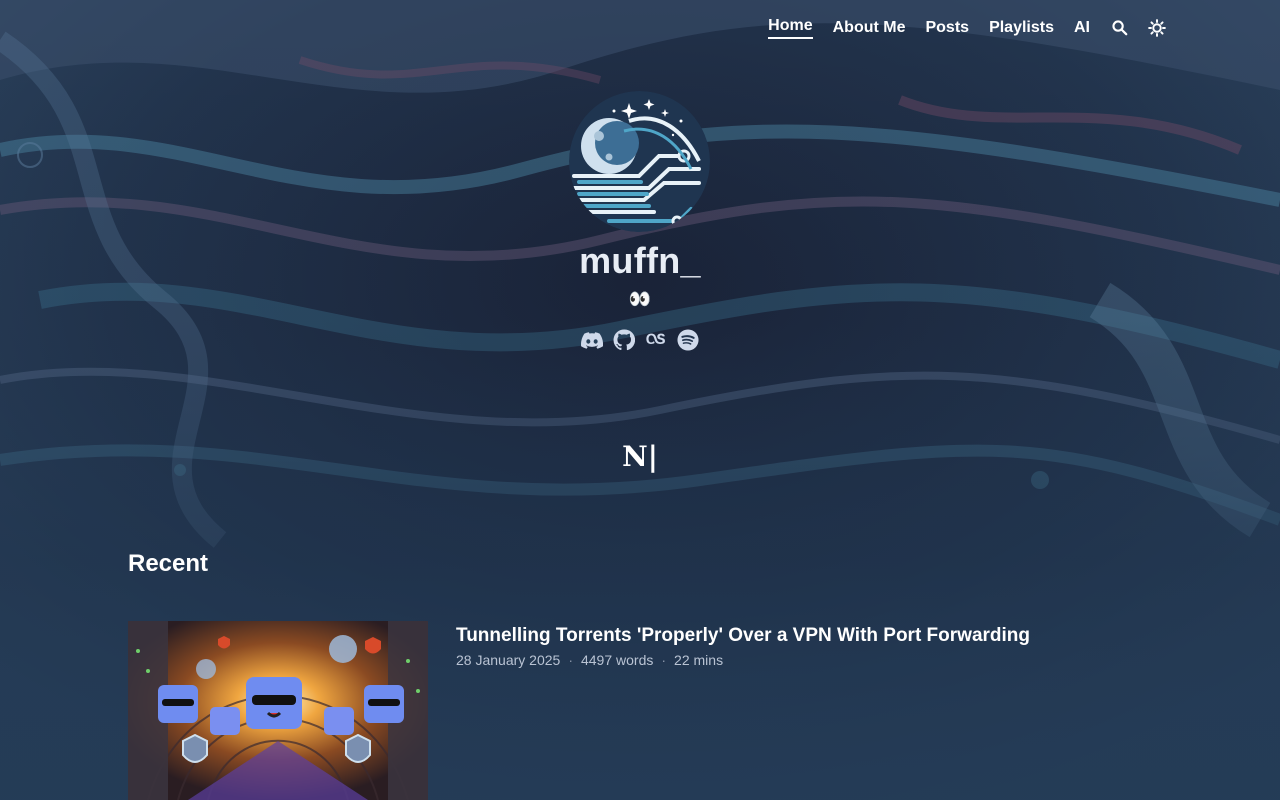 The image size is (1280, 800). Describe the element at coordinates (278, 710) in the screenshot. I see `post-thumbnail` at that location.